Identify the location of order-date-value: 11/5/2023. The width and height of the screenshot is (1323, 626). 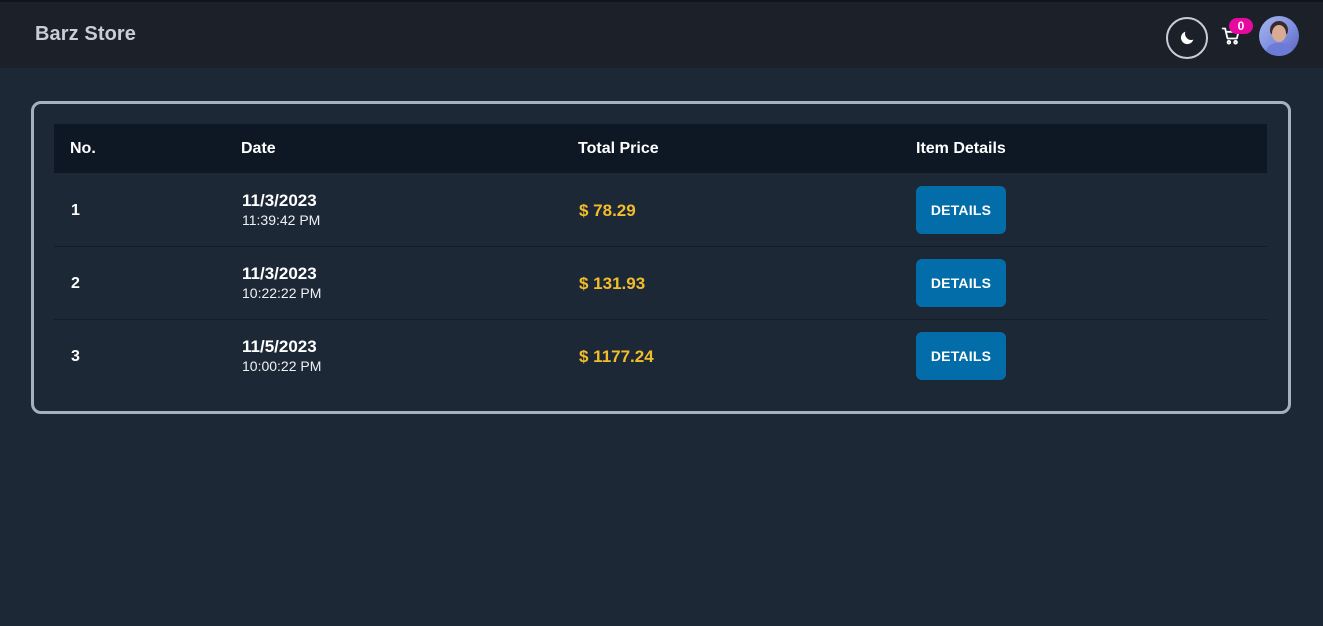
(279, 346).